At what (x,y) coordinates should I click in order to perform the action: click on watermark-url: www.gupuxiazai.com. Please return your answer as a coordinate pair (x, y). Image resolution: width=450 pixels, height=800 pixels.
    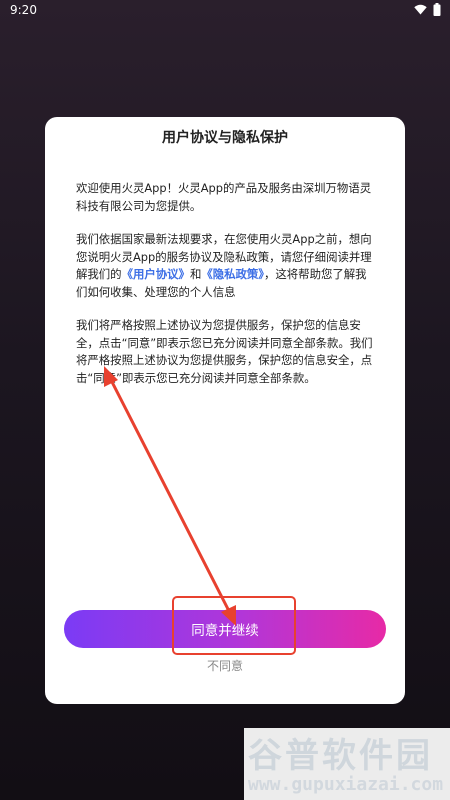
    Looking at the image, I should click on (346, 784).